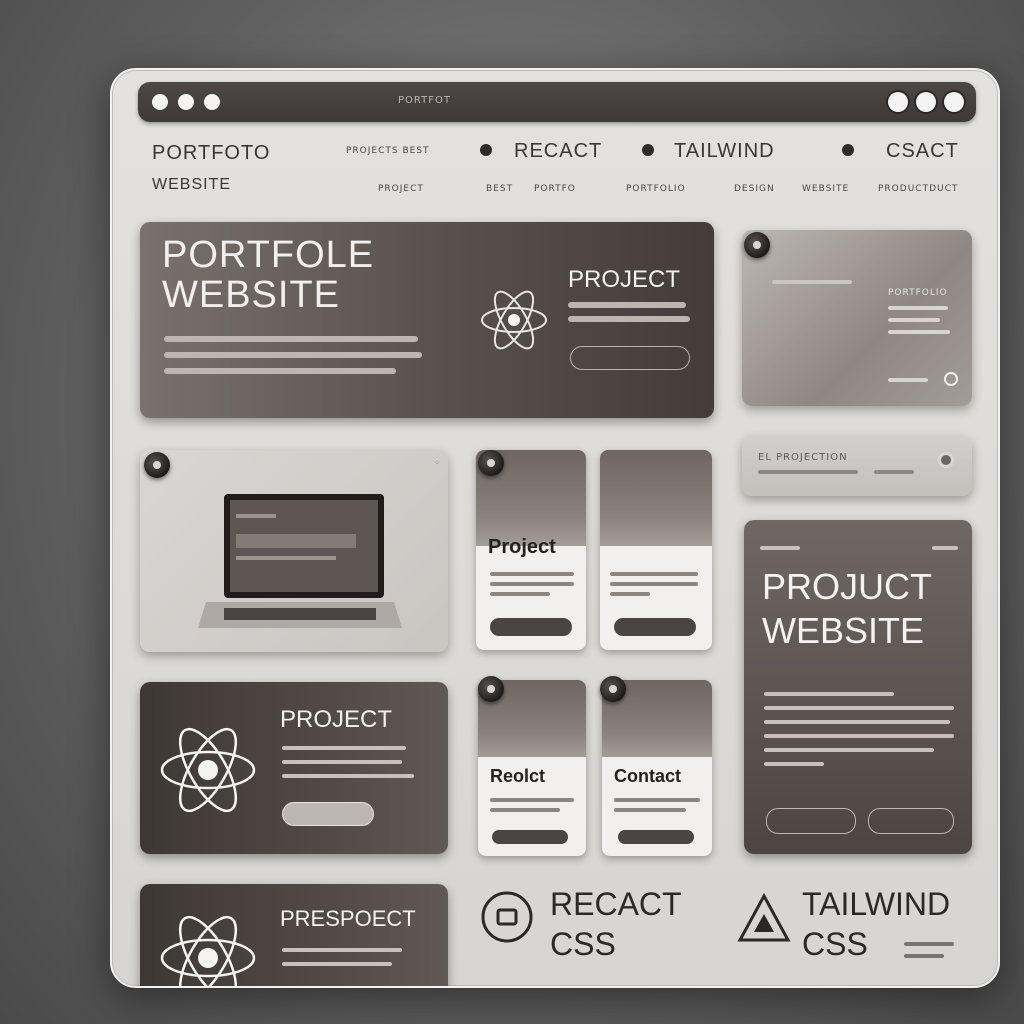 The height and width of the screenshot is (1024, 1024). I want to click on prespect-card: PRESPOECT, so click(294, 935).